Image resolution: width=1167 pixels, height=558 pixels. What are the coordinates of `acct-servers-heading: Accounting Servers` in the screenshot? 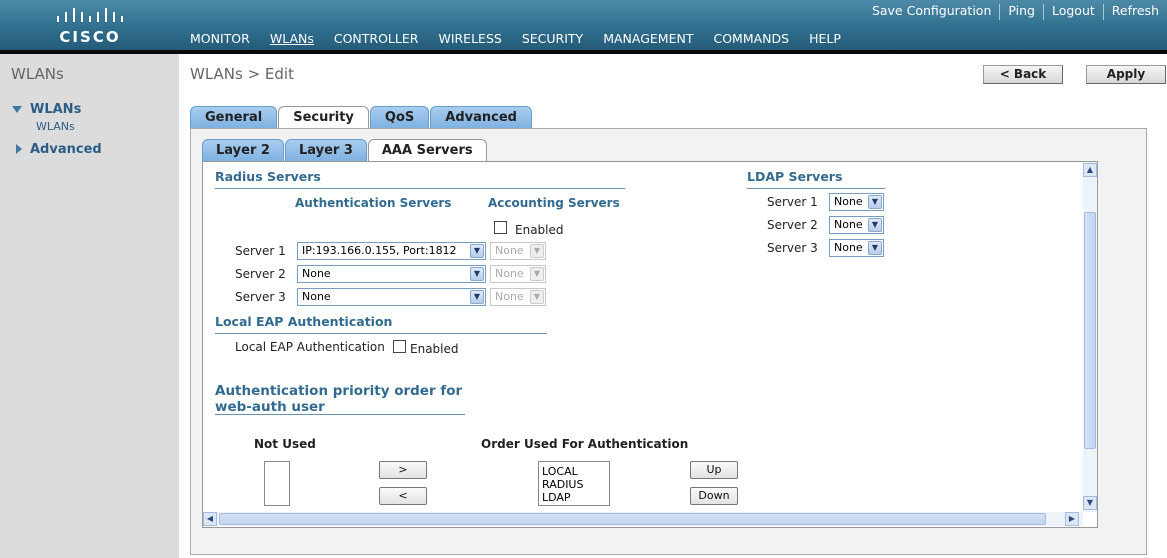 It's located at (554, 203).